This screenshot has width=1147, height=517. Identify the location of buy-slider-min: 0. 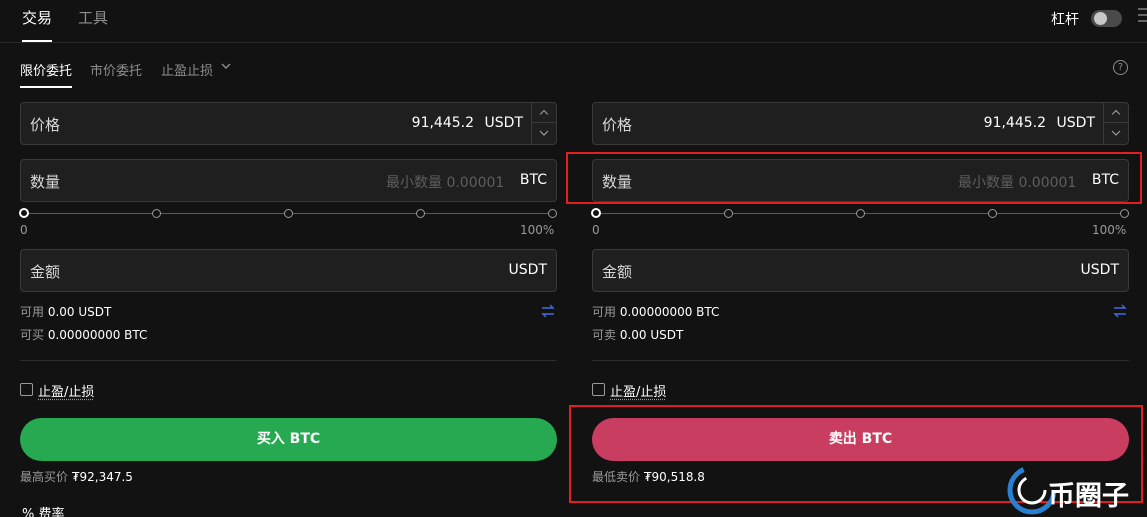
(24, 230).